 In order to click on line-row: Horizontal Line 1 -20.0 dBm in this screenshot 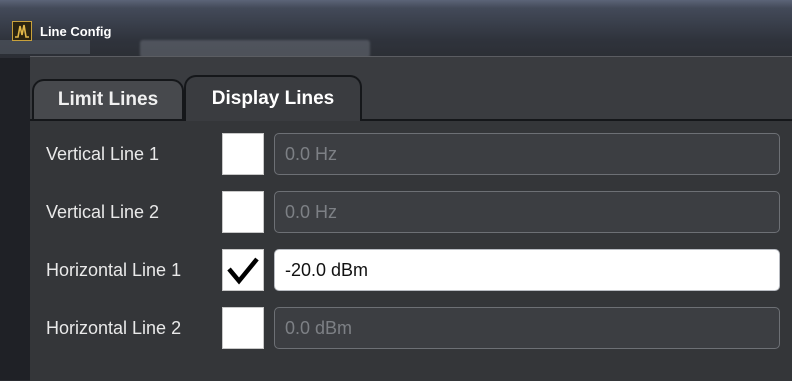, I will do `click(411, 270)`.